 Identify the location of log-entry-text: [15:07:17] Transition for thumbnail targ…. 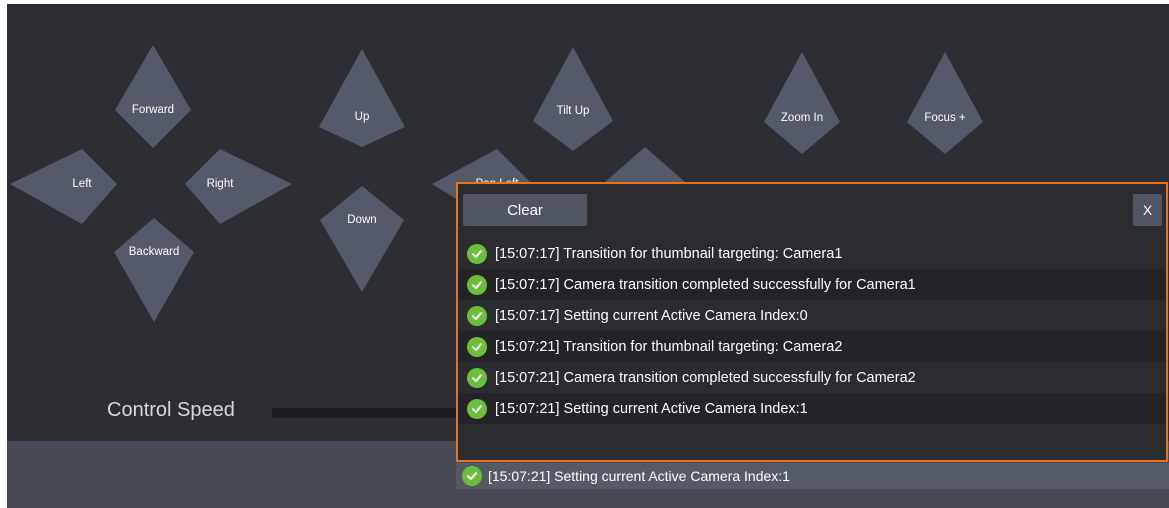
(669, 253).